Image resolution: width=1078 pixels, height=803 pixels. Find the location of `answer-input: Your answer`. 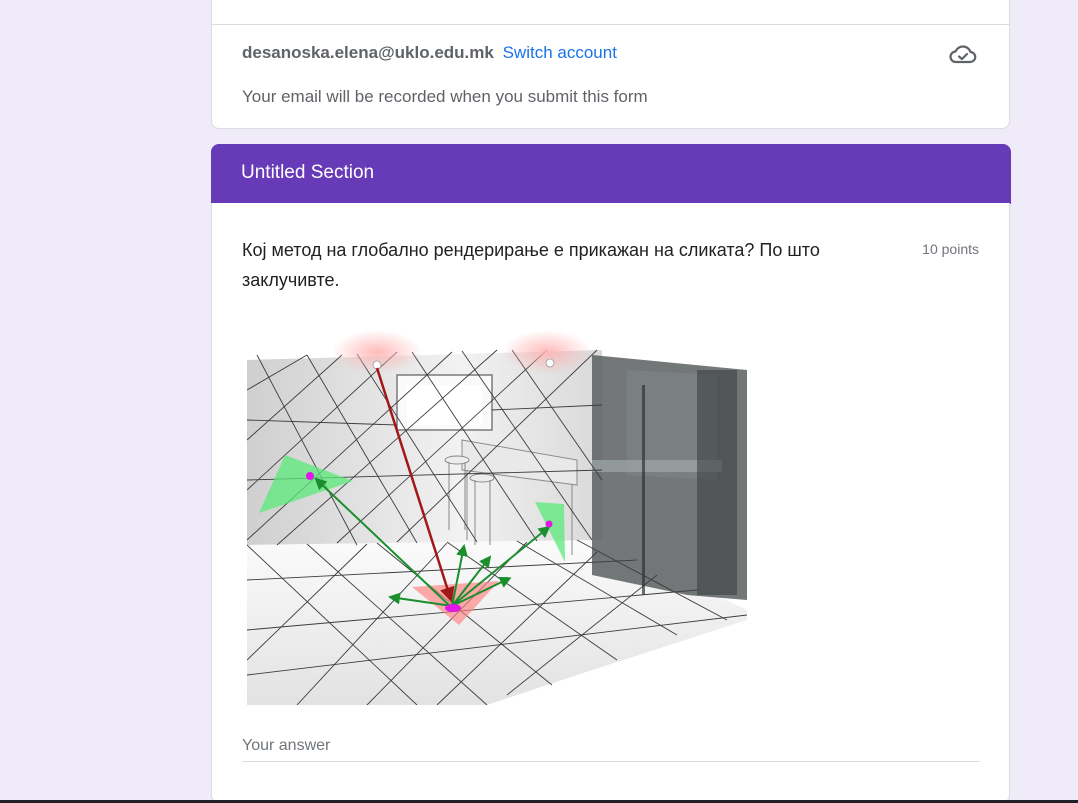

answer-input: Your answer is located at coordinates (286, 746).